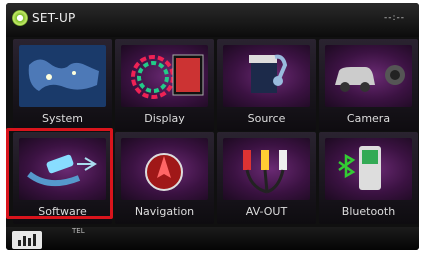 This screenshot has height=253, width=426. What do you see at coordinates (368, 169) in the screenshot?
I see `bluetooth-phone-icon` at bounding box center [368, 169].